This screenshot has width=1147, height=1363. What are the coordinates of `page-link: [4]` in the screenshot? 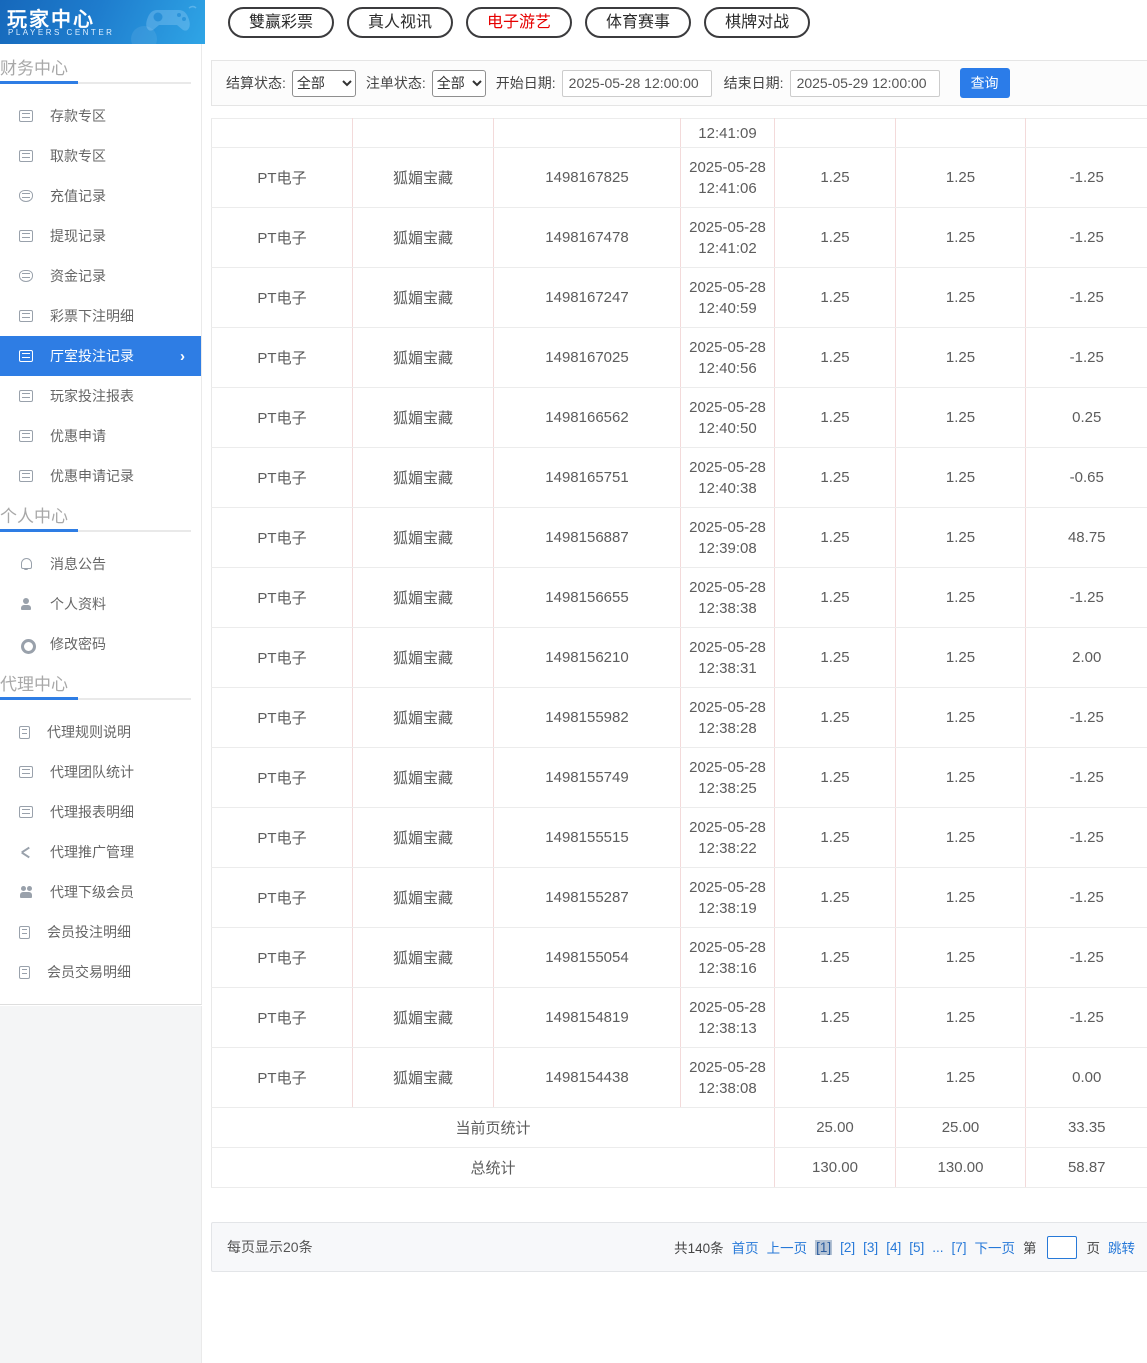 It's located at (893, 1247).